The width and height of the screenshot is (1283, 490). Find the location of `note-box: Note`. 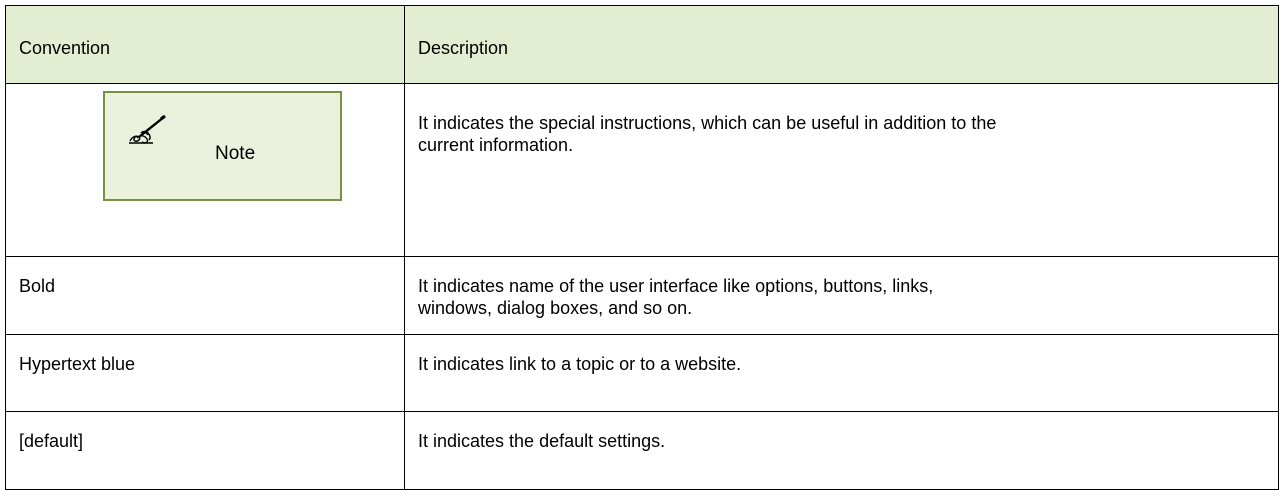

note-box: Note is located at coordinates (222, 146).